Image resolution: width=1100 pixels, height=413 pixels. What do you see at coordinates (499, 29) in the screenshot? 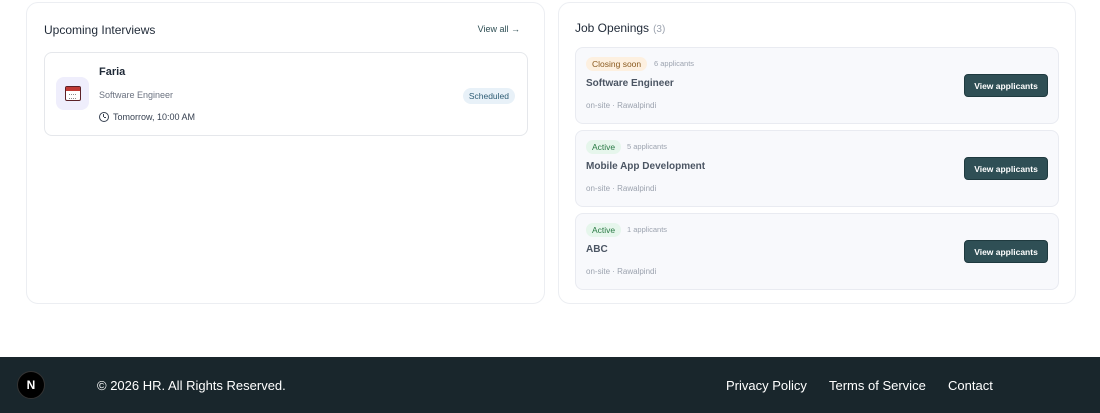
I see `view-all-link: View all →` at bounding box center [499, 29].